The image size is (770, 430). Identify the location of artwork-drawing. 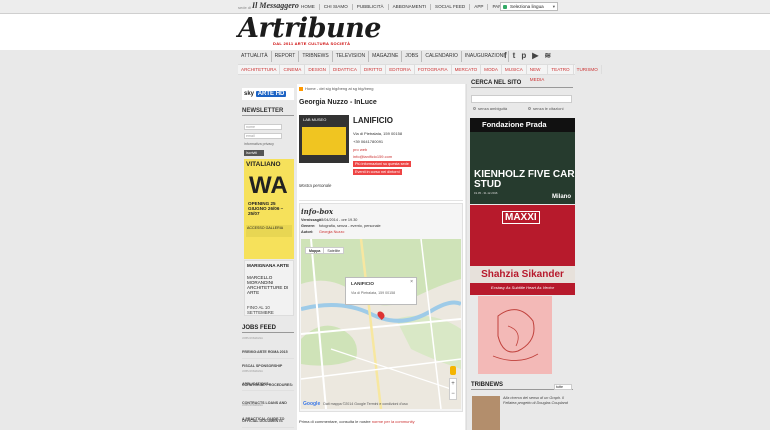
(515, 335).